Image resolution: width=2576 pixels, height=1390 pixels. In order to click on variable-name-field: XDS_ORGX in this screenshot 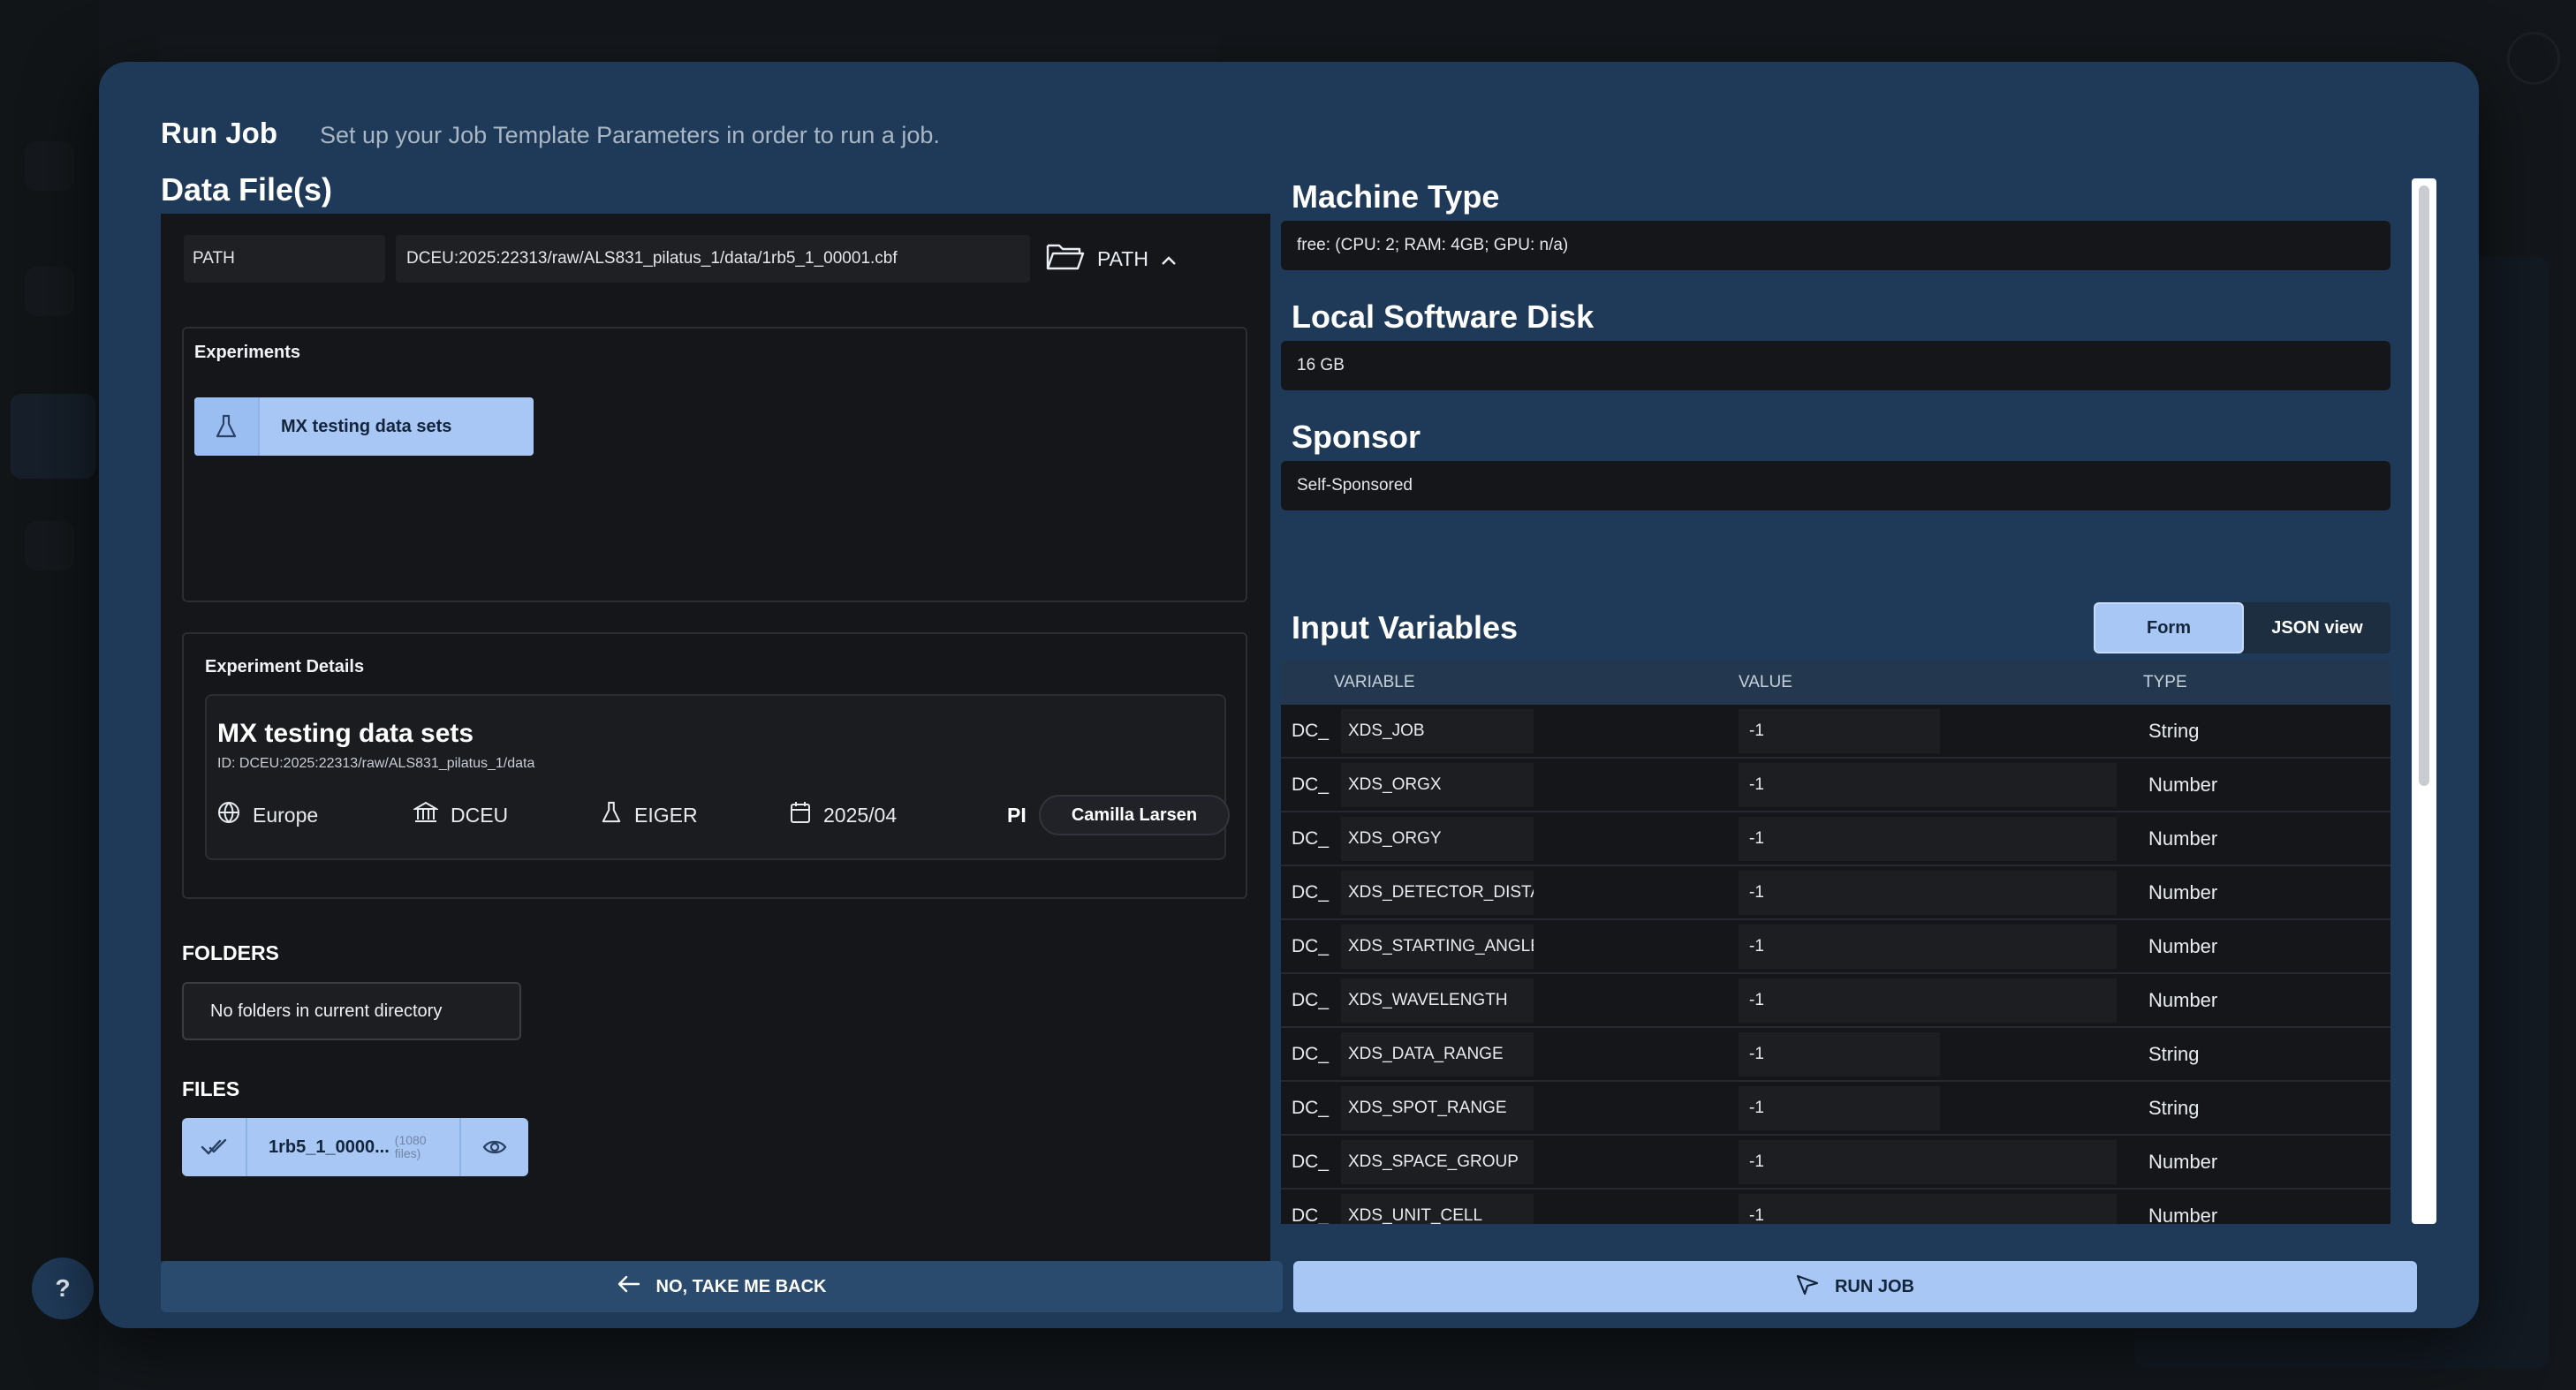, I will do `click(1438, 785)`.